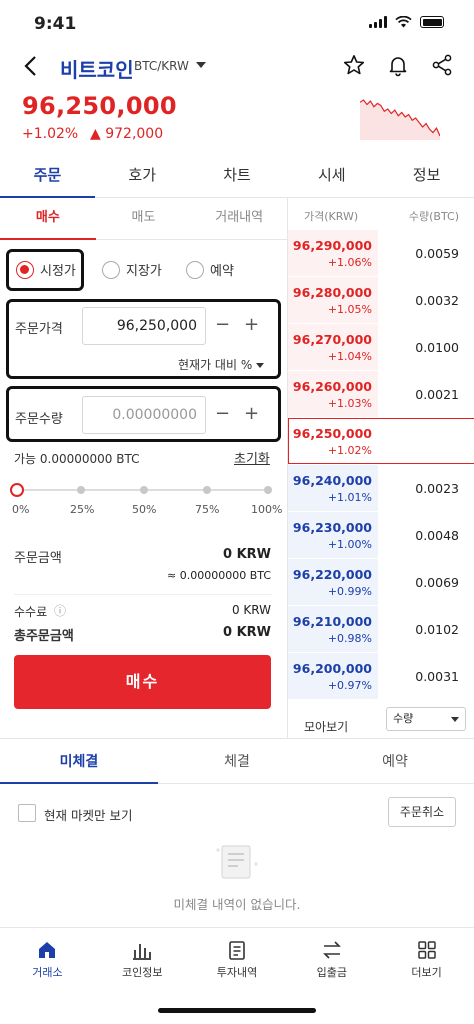 The height and width of the screenshot is (1024, 474). I want to click on status-icons, so click(406, 22).